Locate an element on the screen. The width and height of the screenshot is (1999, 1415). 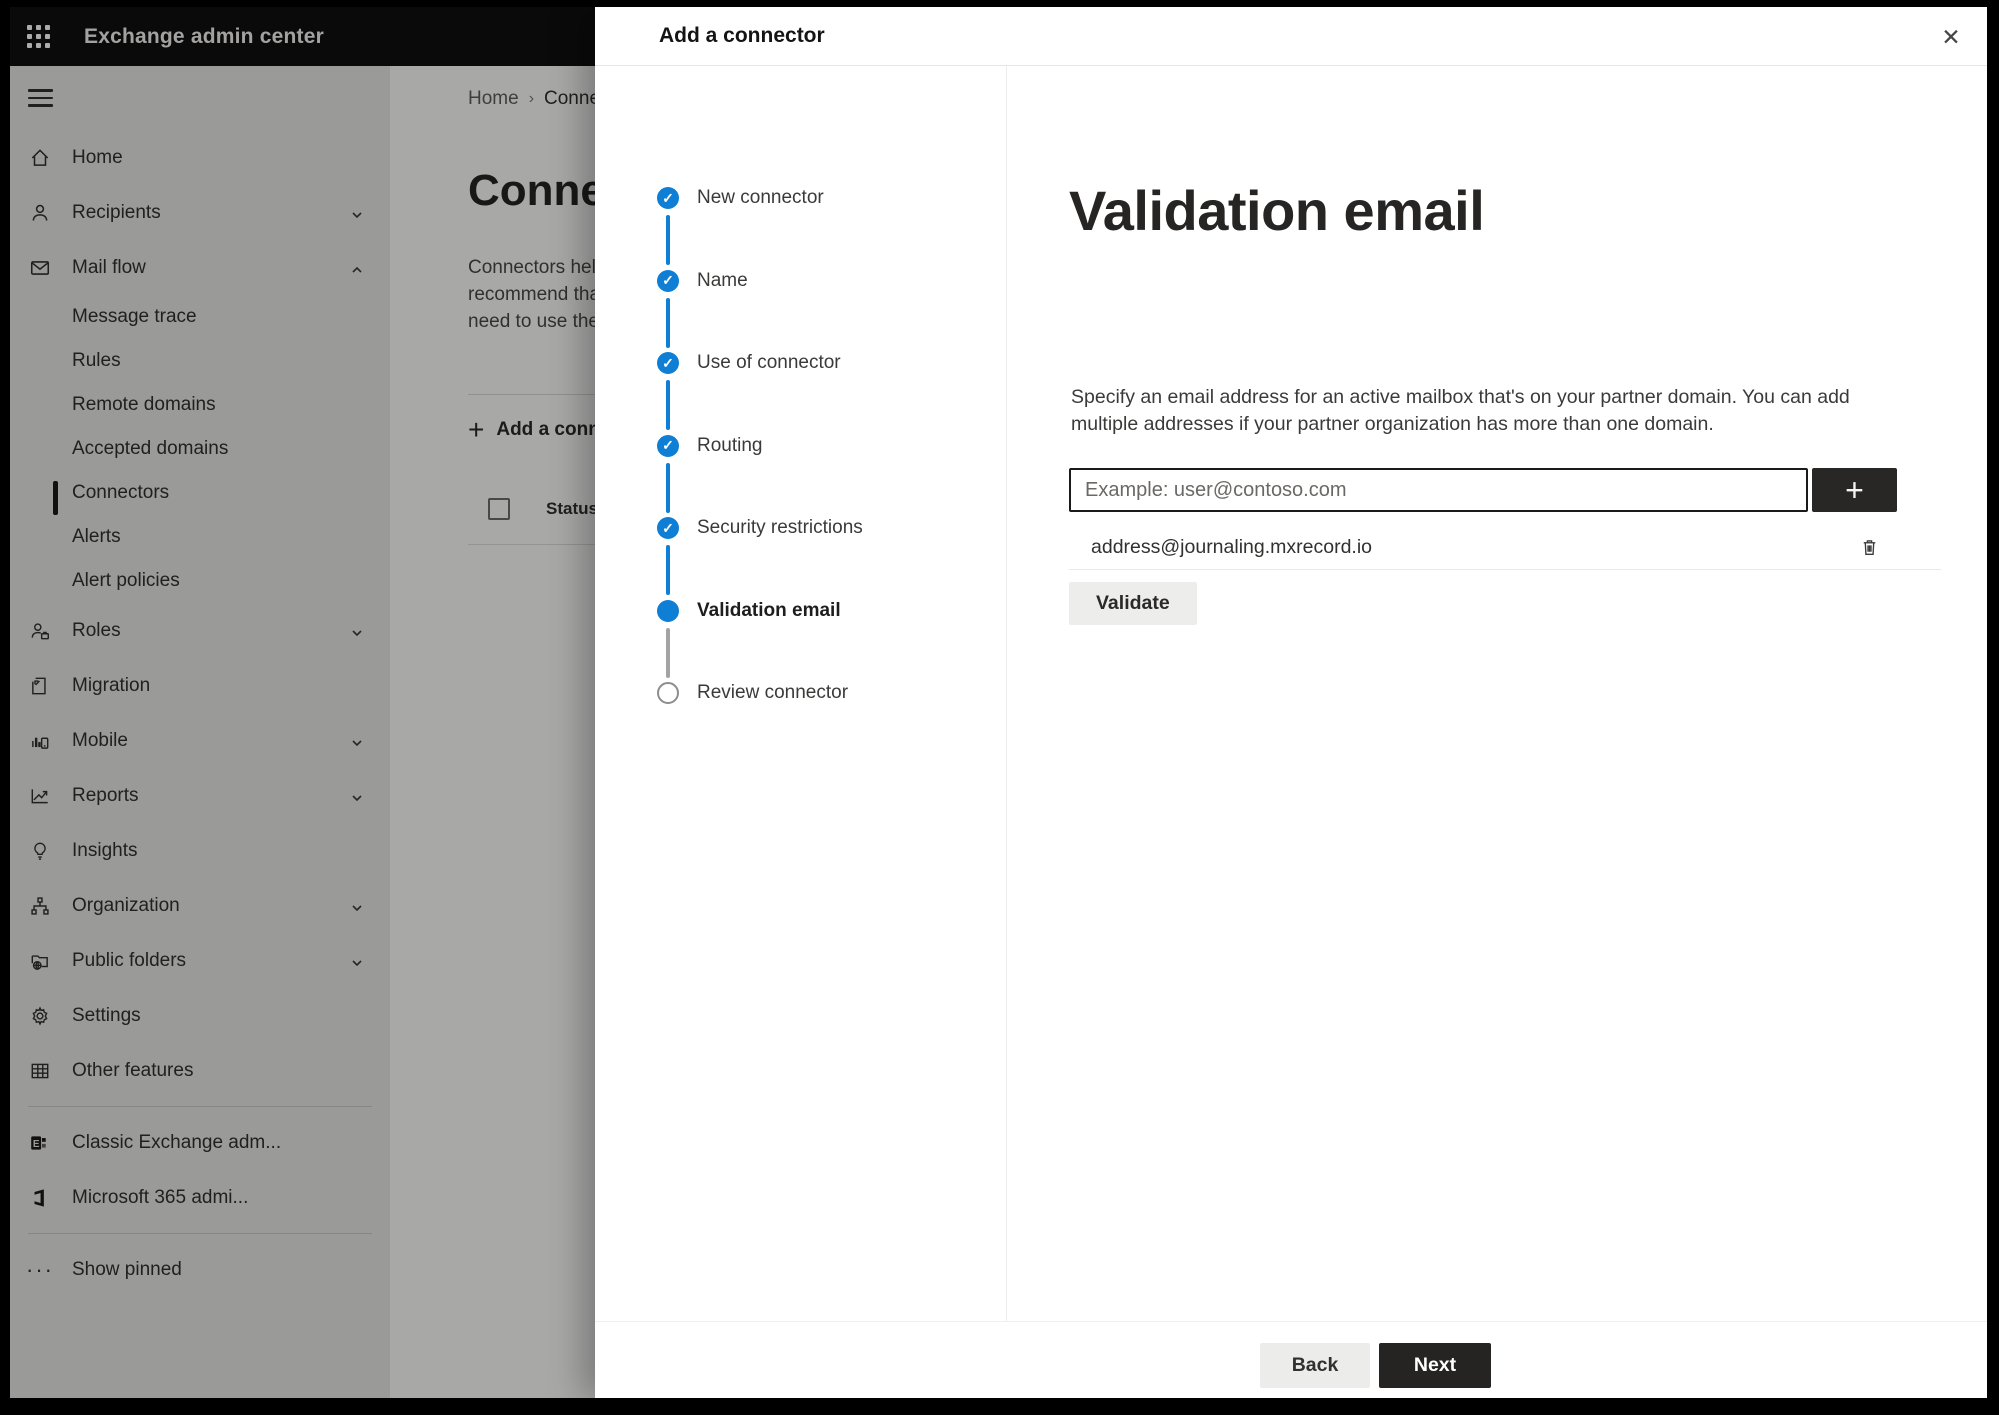
email-address: address@journaling.mxrecord.io is located at coordinates (1232, 547).